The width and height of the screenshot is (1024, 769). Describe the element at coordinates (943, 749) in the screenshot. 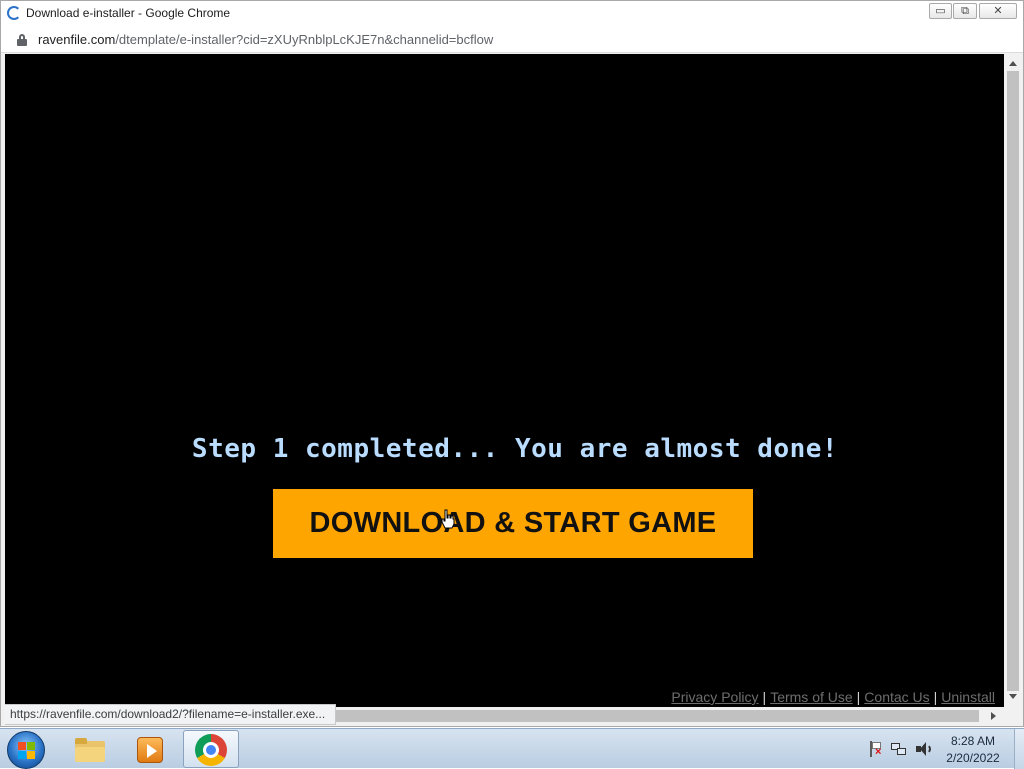

I see `system-tray: × 8:28 AM 2/20/2022` at that location.